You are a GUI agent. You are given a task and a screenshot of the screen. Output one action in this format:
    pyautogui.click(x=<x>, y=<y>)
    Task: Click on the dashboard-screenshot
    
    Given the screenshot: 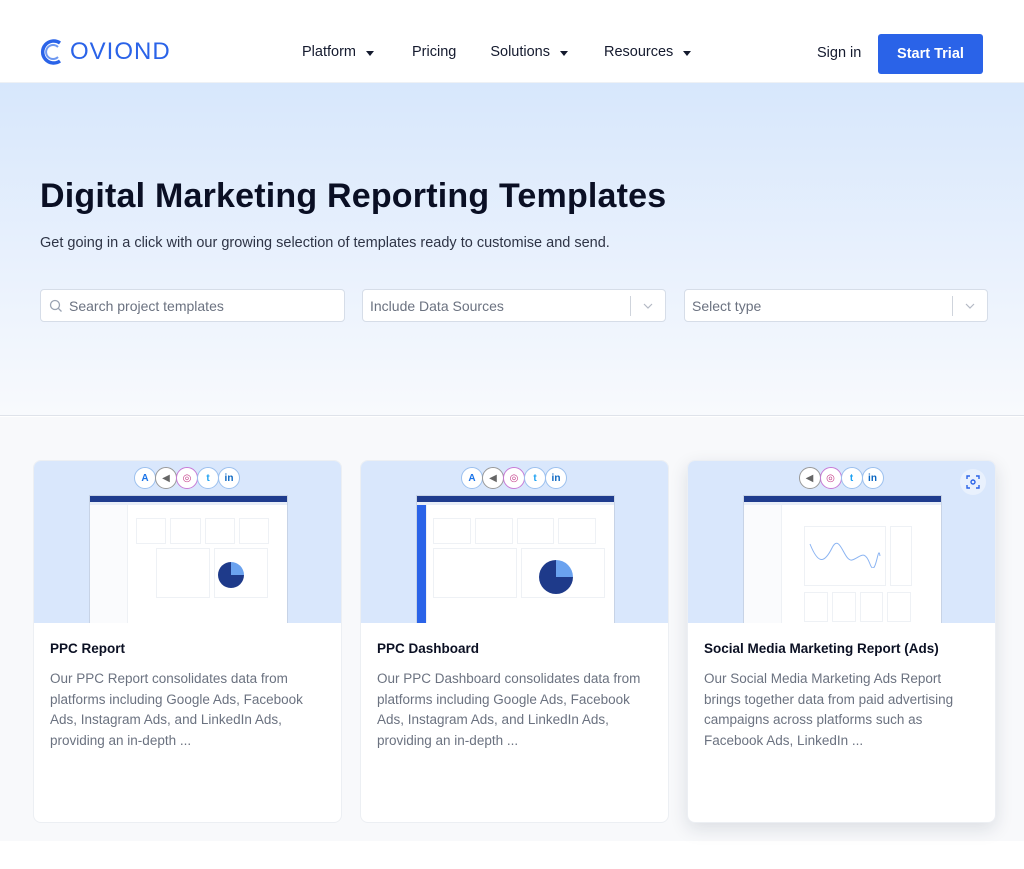 What is the action you would take?
    pyautogui.click(x=515, y=559)
    